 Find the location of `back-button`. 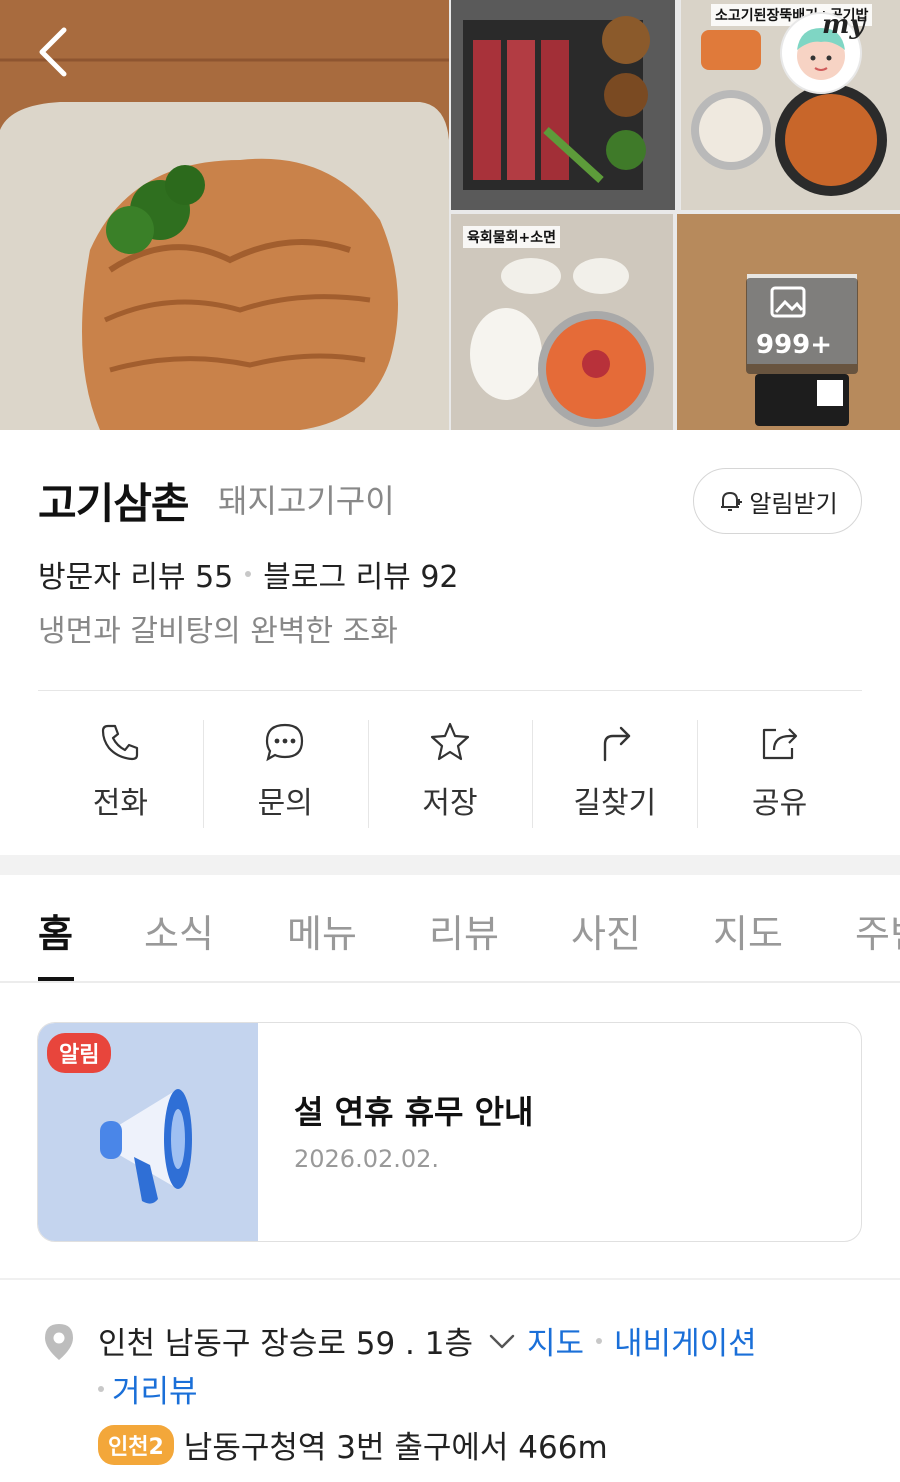

back-button is located at coordinates (55, 52).